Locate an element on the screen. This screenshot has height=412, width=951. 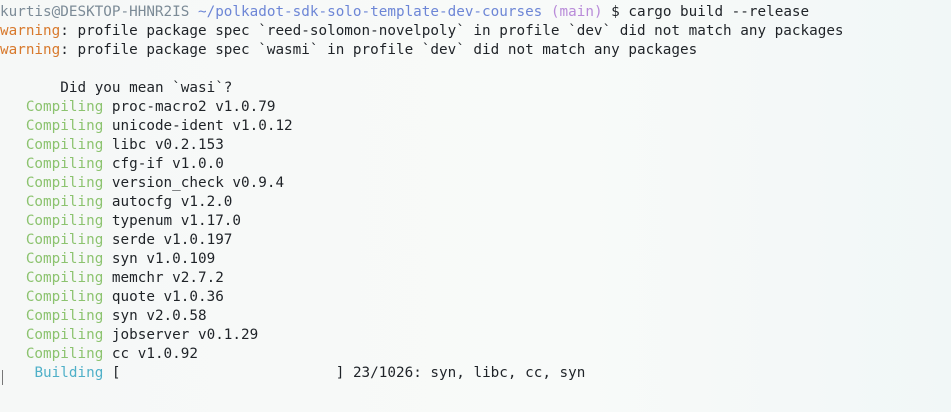
compile-line: Compiling proc-macro2 v1.0.79 is located at coordinates (475, 107).